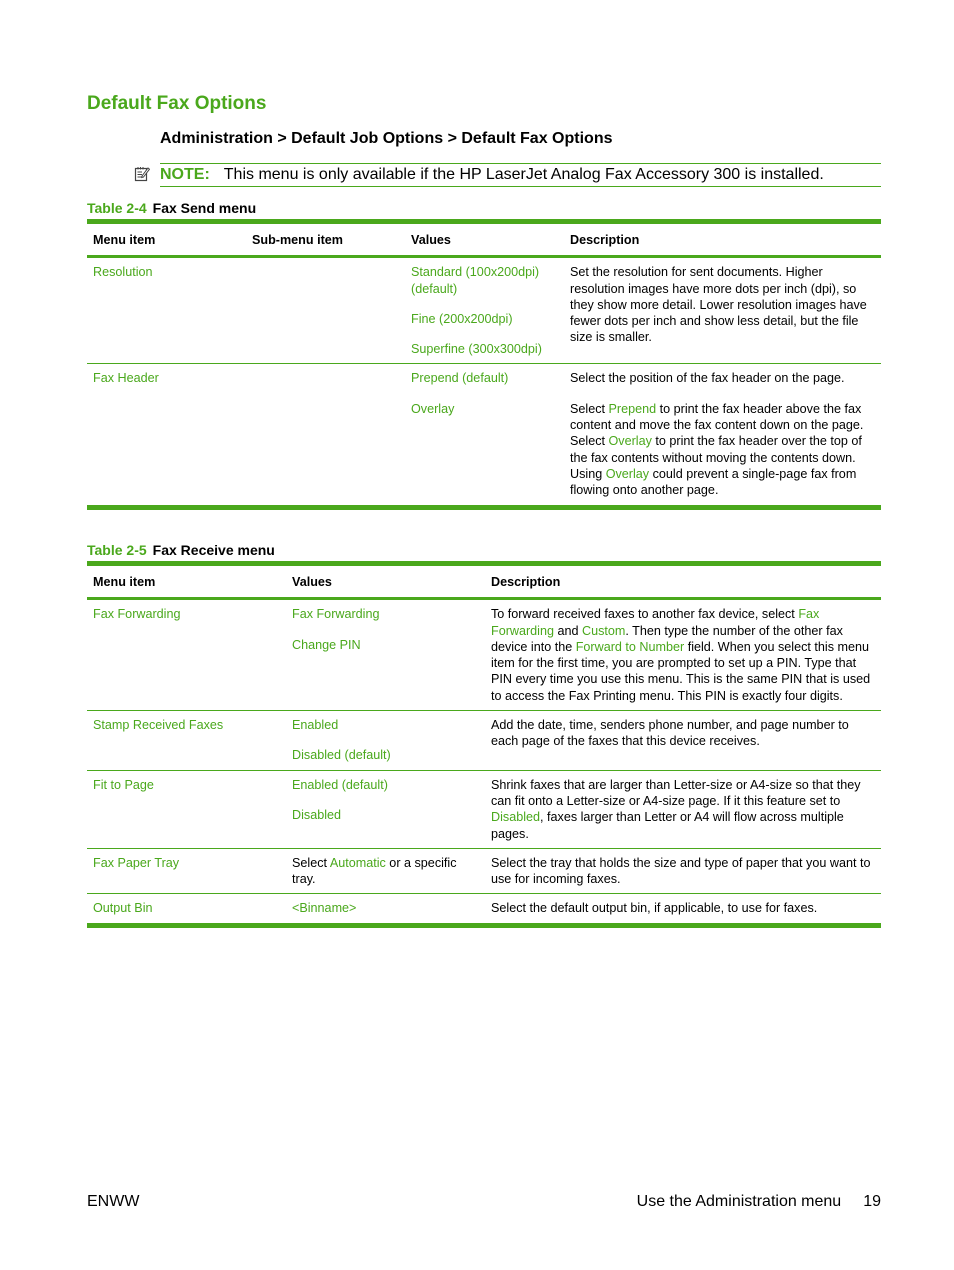 This screenshot has height=1270, width=954. I want to click on footer-label: ENWW, so click(113, 1201).